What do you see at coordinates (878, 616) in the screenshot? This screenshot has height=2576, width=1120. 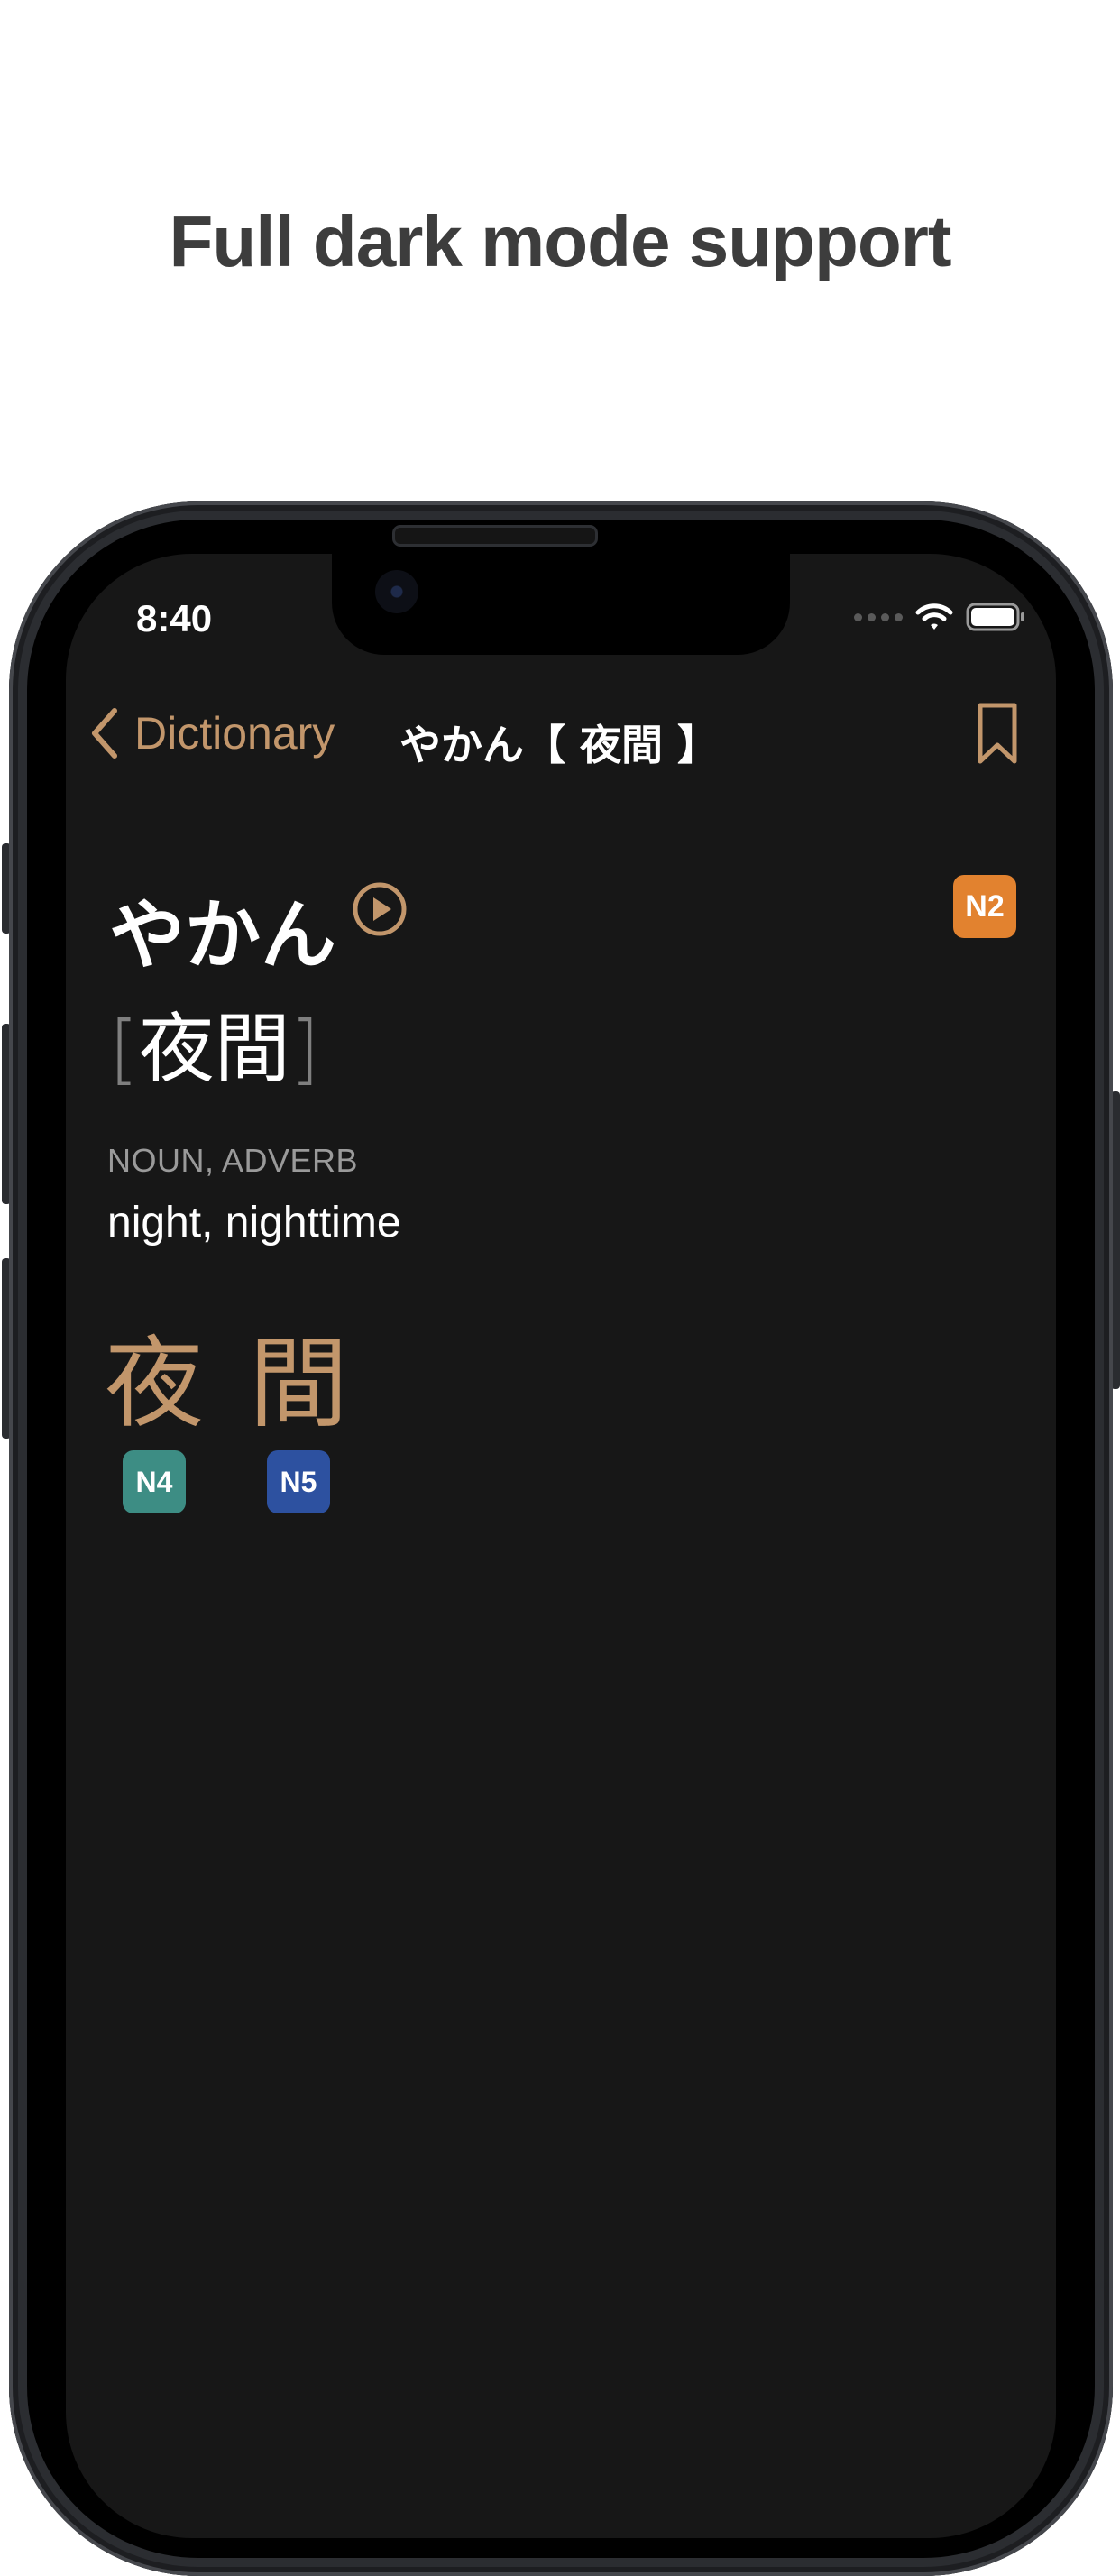 I see `cellular-dots-icon` at bounding box center [878, 616].